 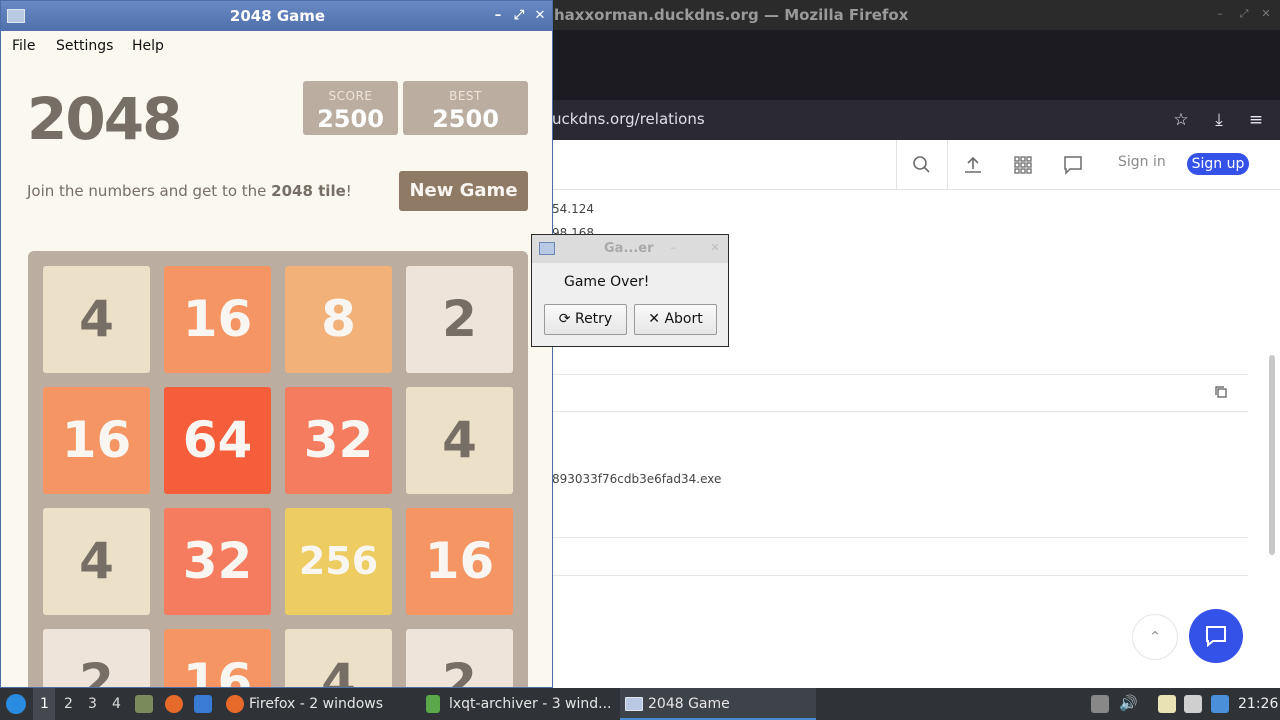 I want to click on score-value: 2500, so click(x=350, y=119).